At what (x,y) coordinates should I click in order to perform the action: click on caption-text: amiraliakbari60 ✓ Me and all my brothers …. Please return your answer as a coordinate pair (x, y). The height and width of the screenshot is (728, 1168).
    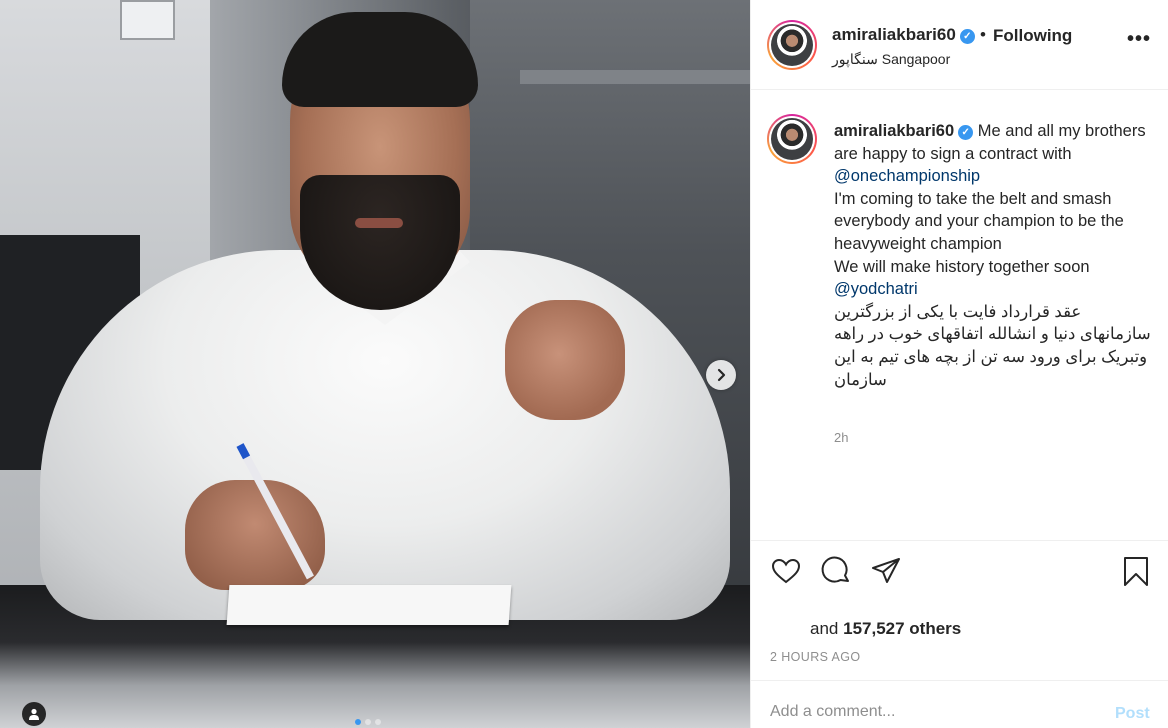
    Looking at the image, I should click on (994, 255).